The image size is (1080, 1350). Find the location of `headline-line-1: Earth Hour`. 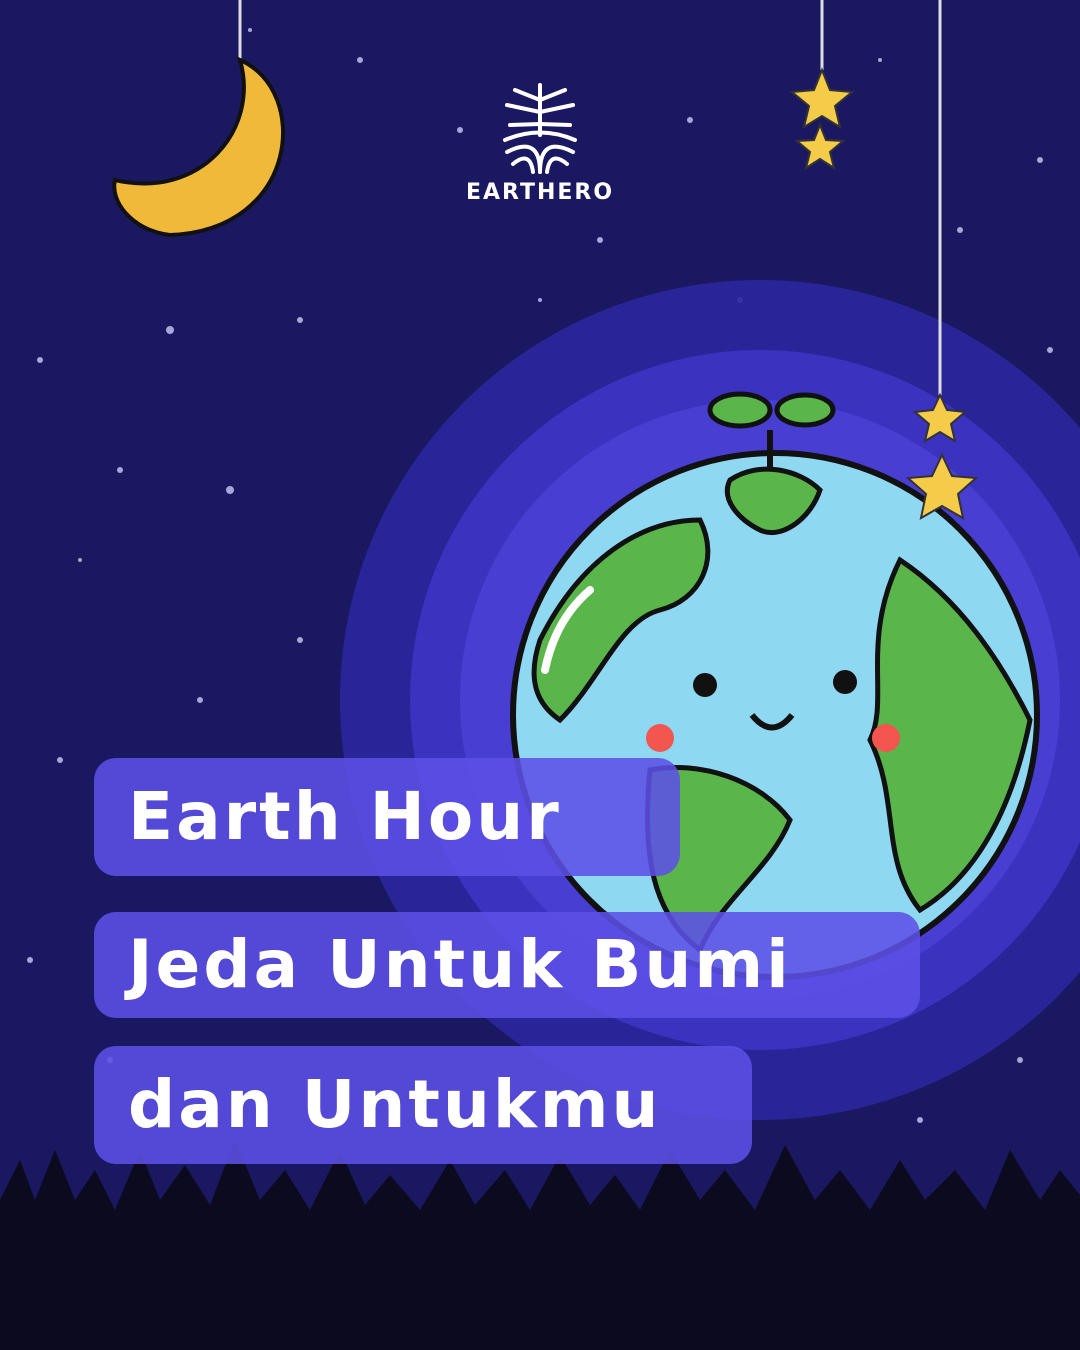

headline-line-1: Earth Hour is located at coordinates (387, 817).